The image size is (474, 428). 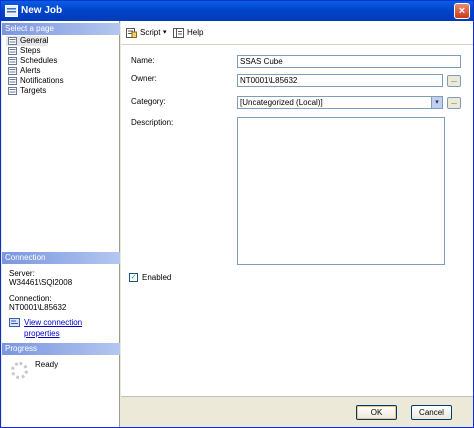 What do you see at coordinates (237, 11) in the screenshot?
I see `title-bar: New Job ×` at bounding box center [237, 11].